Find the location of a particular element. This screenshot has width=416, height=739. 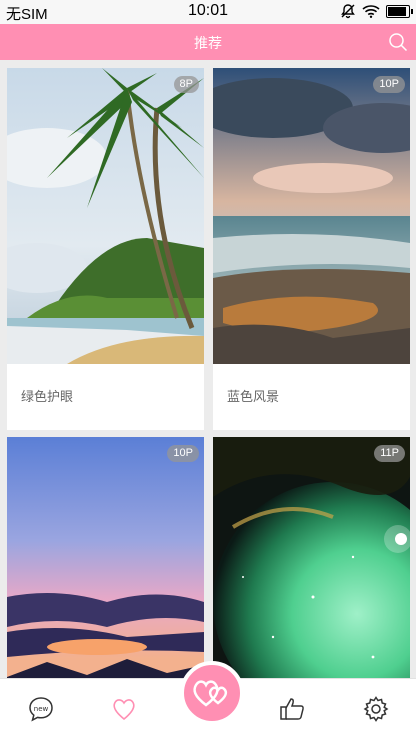

app-header: 推荐 is located at coordinates (208, 42).